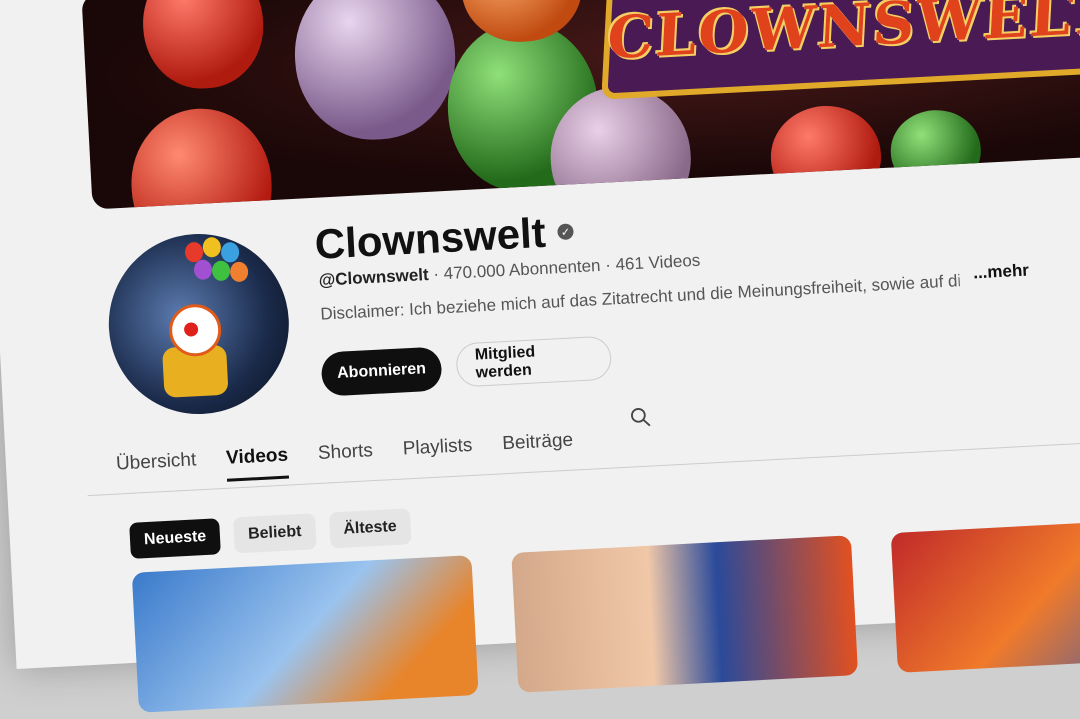 The width and height of the screenshot is (1080, 719). I want to click on join-membership-button: Mitglied werden, so click(534, 361).